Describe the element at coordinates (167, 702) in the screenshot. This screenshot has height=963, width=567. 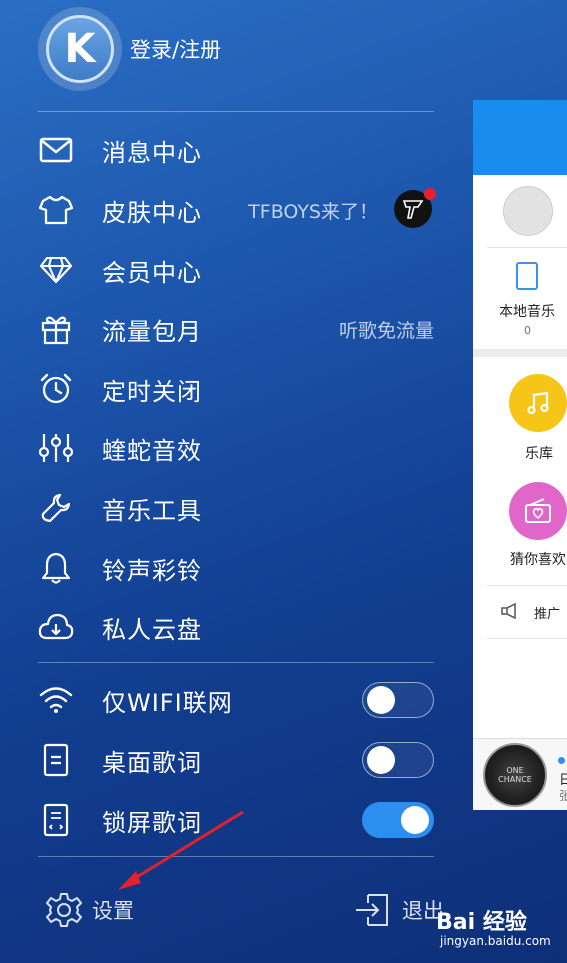
I see `menu-label: 仅WIFI联网` at that location.